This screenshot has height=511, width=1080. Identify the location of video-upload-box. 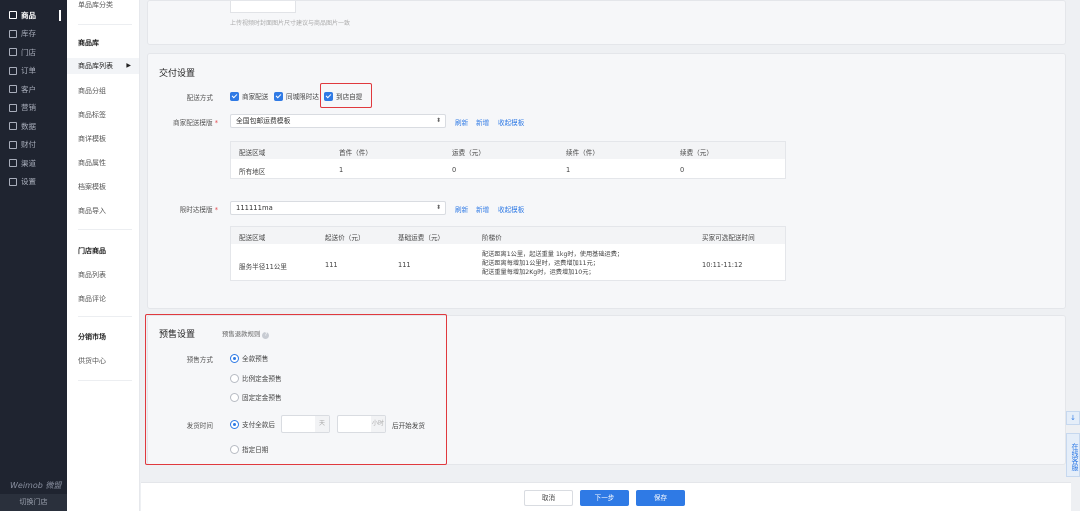
(263, 7).